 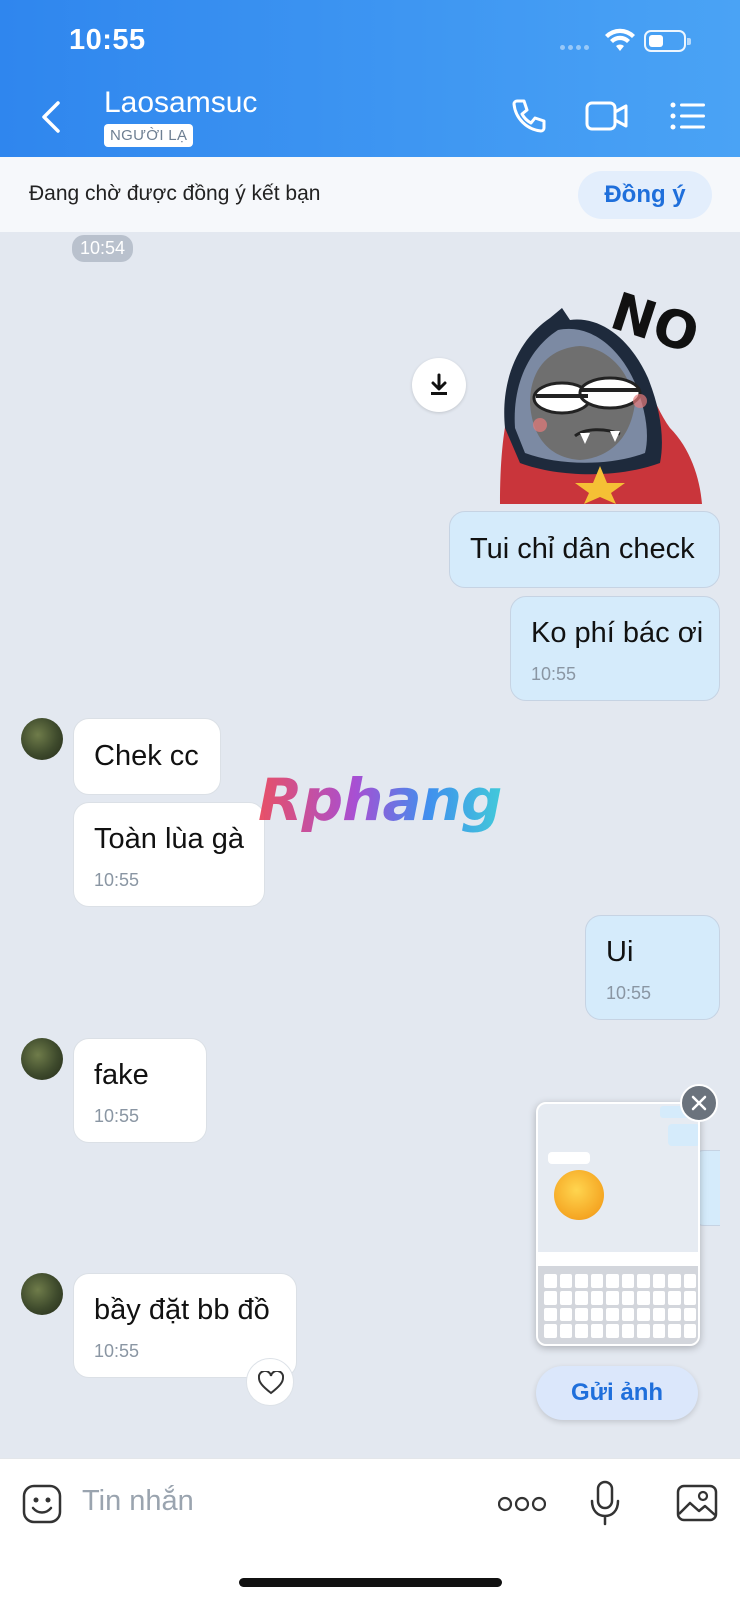 I want to click on friend-request-text: Đang chờ được đồng ý kết bạn, so click(x=175, y=193).